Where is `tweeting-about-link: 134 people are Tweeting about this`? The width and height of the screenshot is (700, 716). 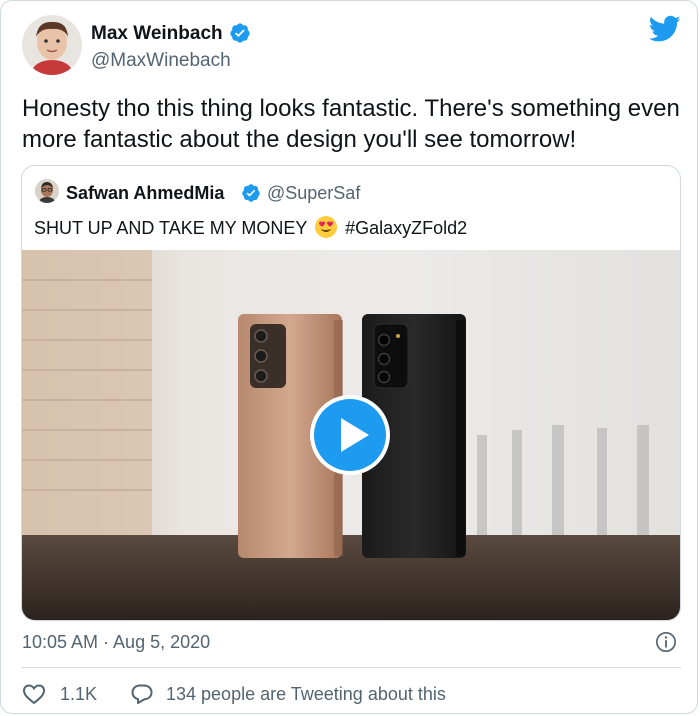
tweeting-about-link: 134 people are Tweeting about this is located at coordinates (306, 694).